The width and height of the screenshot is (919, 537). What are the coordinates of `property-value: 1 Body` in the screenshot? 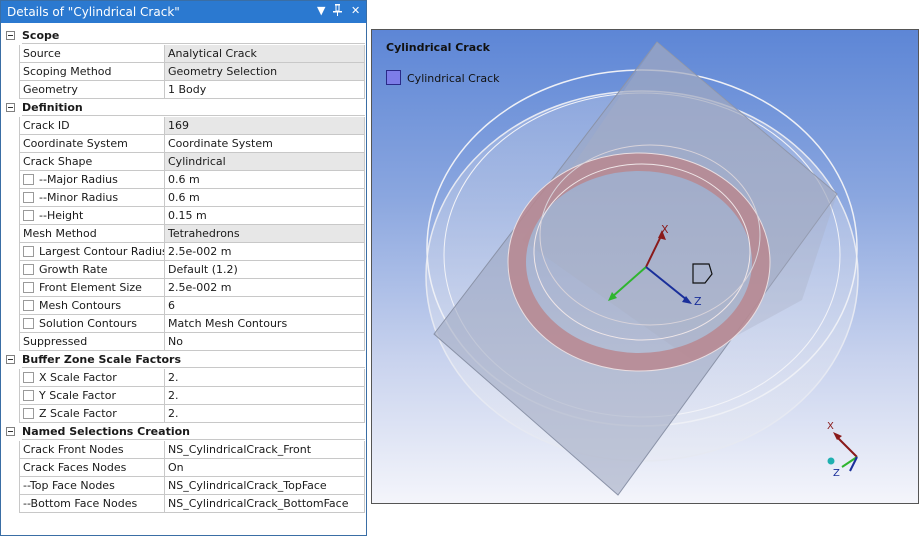 It's located at (264, 90).